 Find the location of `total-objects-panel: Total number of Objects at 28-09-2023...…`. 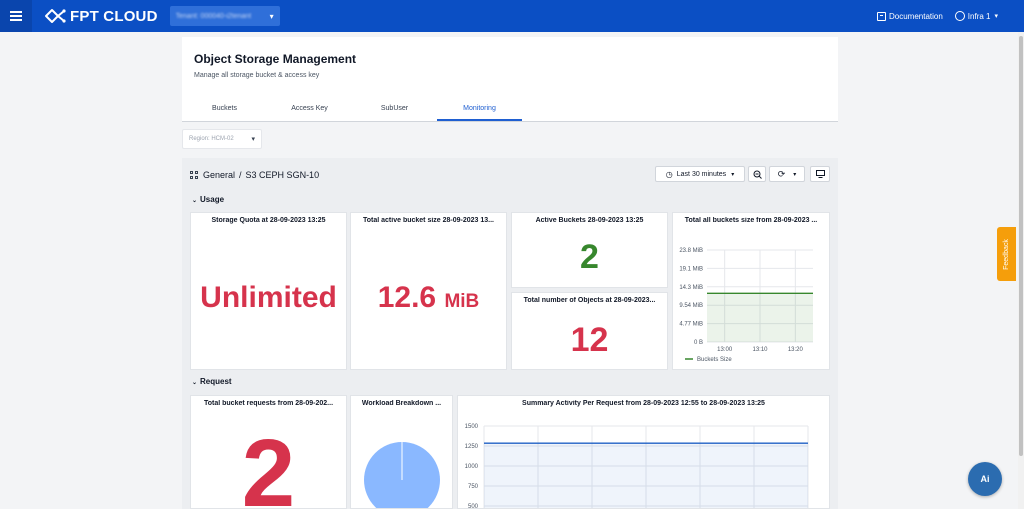

total-objects-panel: Total number of Objects at 28-09-2023...… is located at coordinates (589, 331).